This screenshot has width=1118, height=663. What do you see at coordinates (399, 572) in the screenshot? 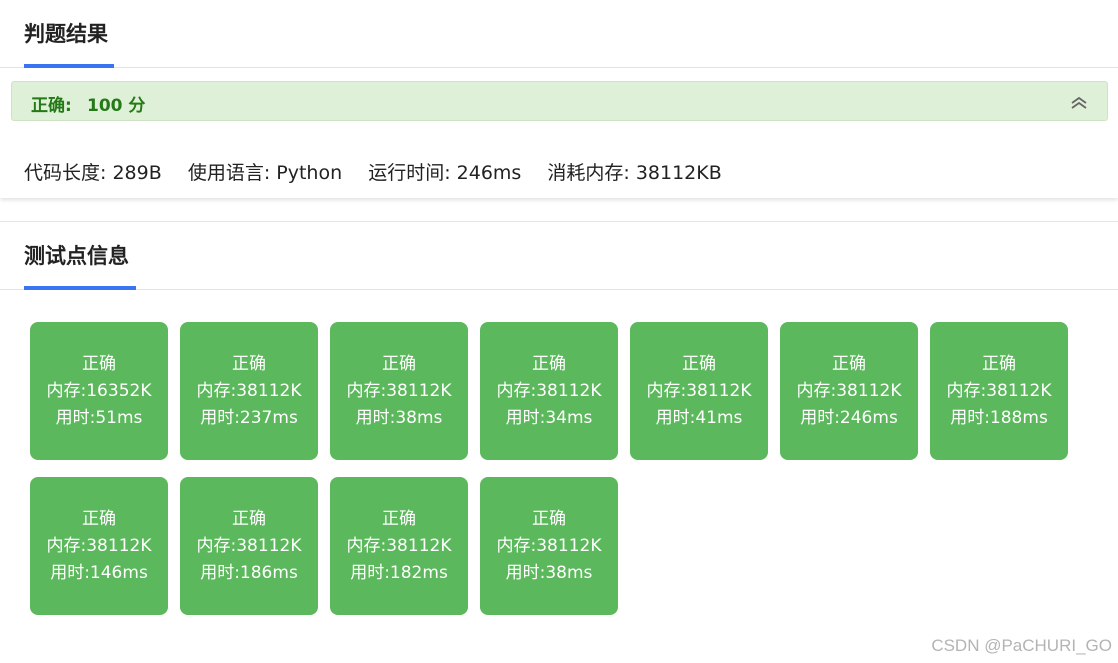
I see `testcase-time: 用时:182ms` at bounding box center [399, 572].